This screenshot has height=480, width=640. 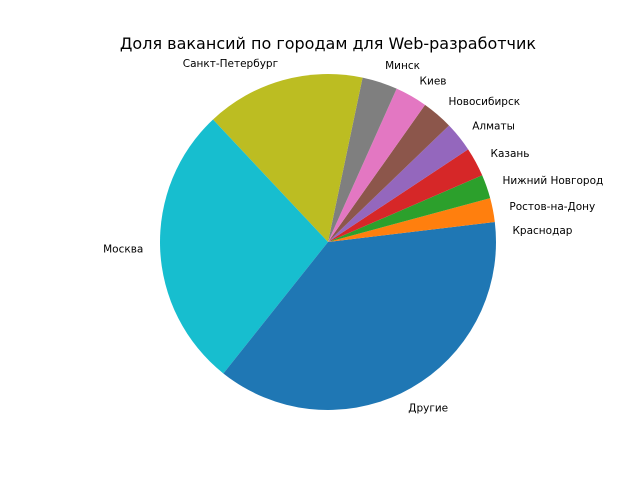 I want to click on slice-label: Другие, so click(x=428, y=408).